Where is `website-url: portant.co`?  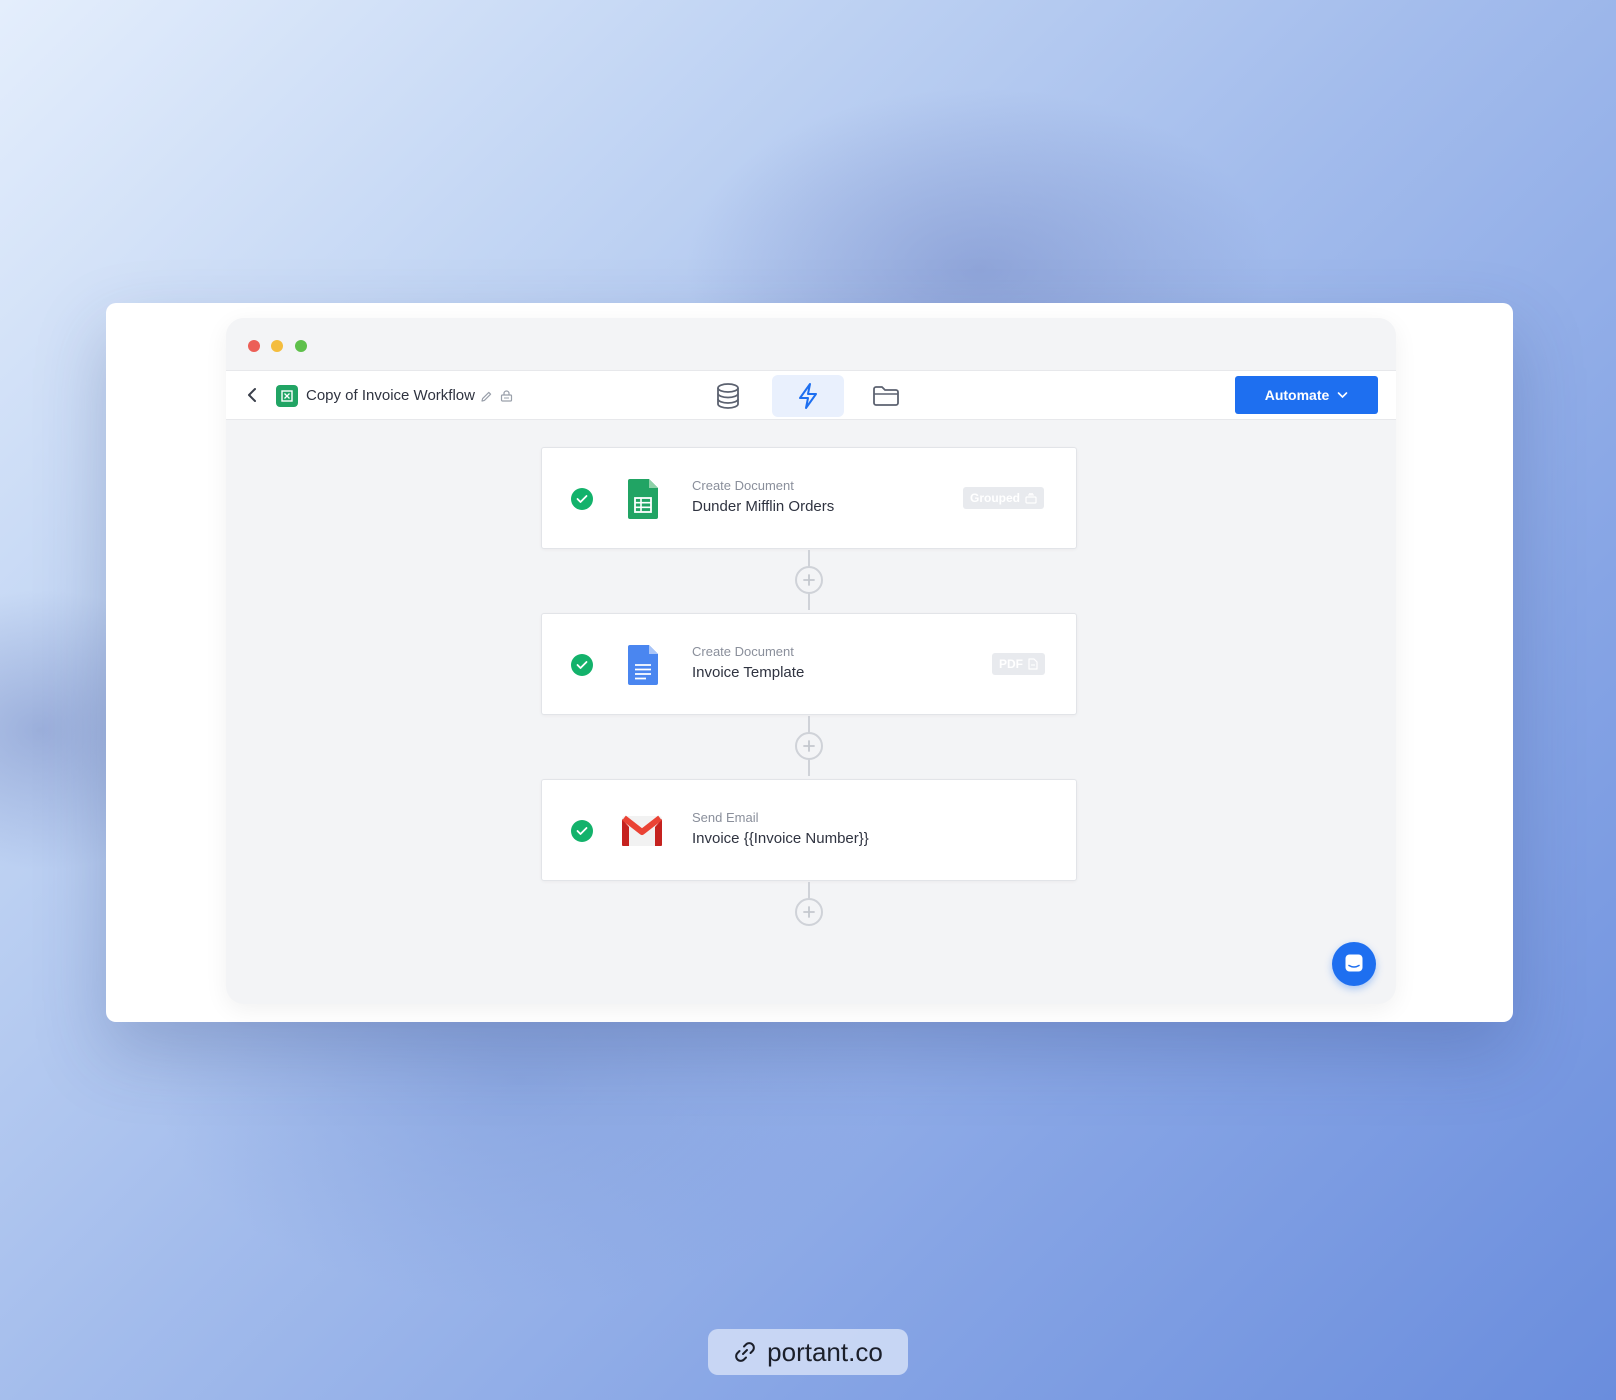
website-url: portant.co is located at coordinates (825, 1351).